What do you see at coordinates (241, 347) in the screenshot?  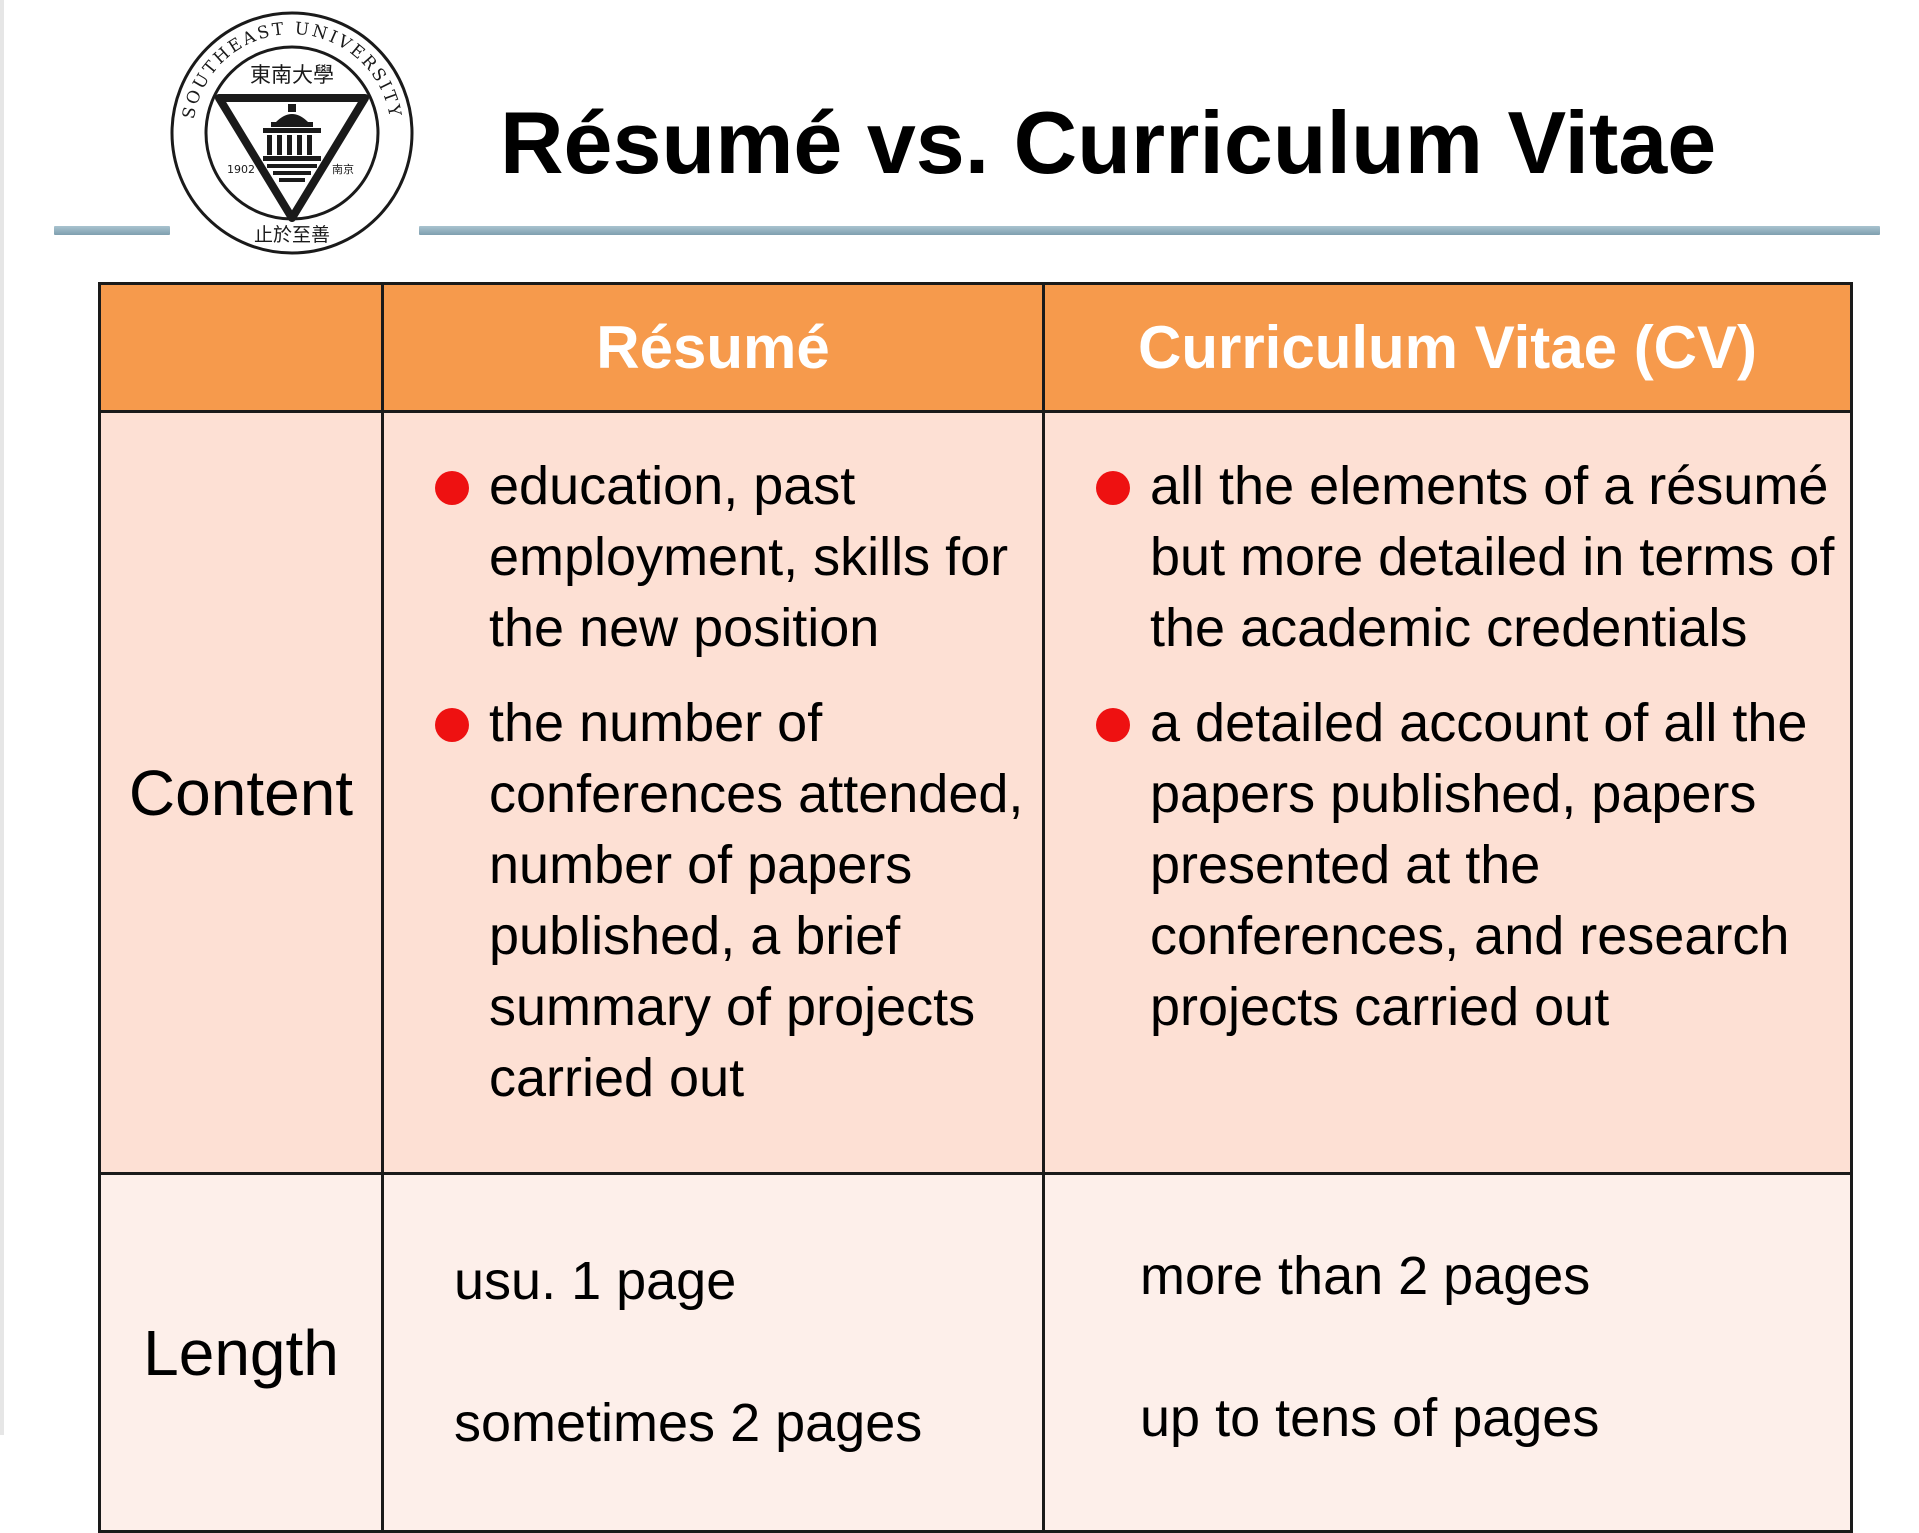 I see `header-corner-cell` at bounding box center [241, 347].